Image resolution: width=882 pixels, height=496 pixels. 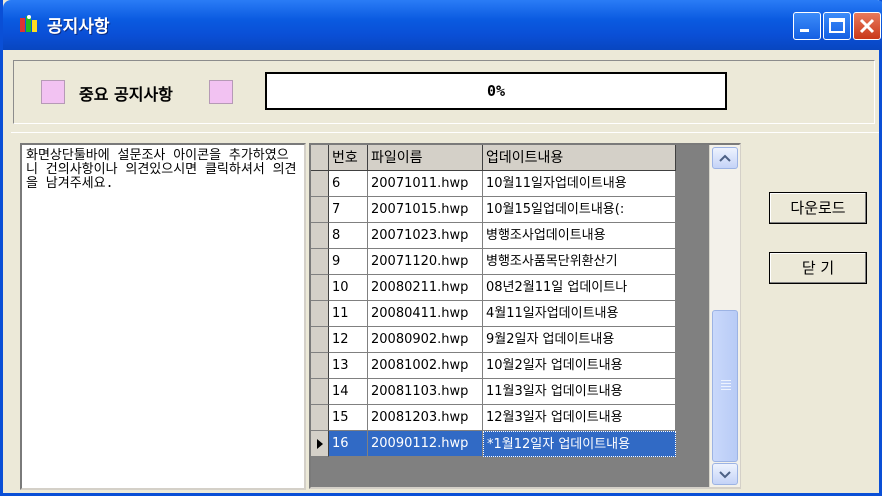 I want to click on chevron-down-icon, so click(x=725, y=475).